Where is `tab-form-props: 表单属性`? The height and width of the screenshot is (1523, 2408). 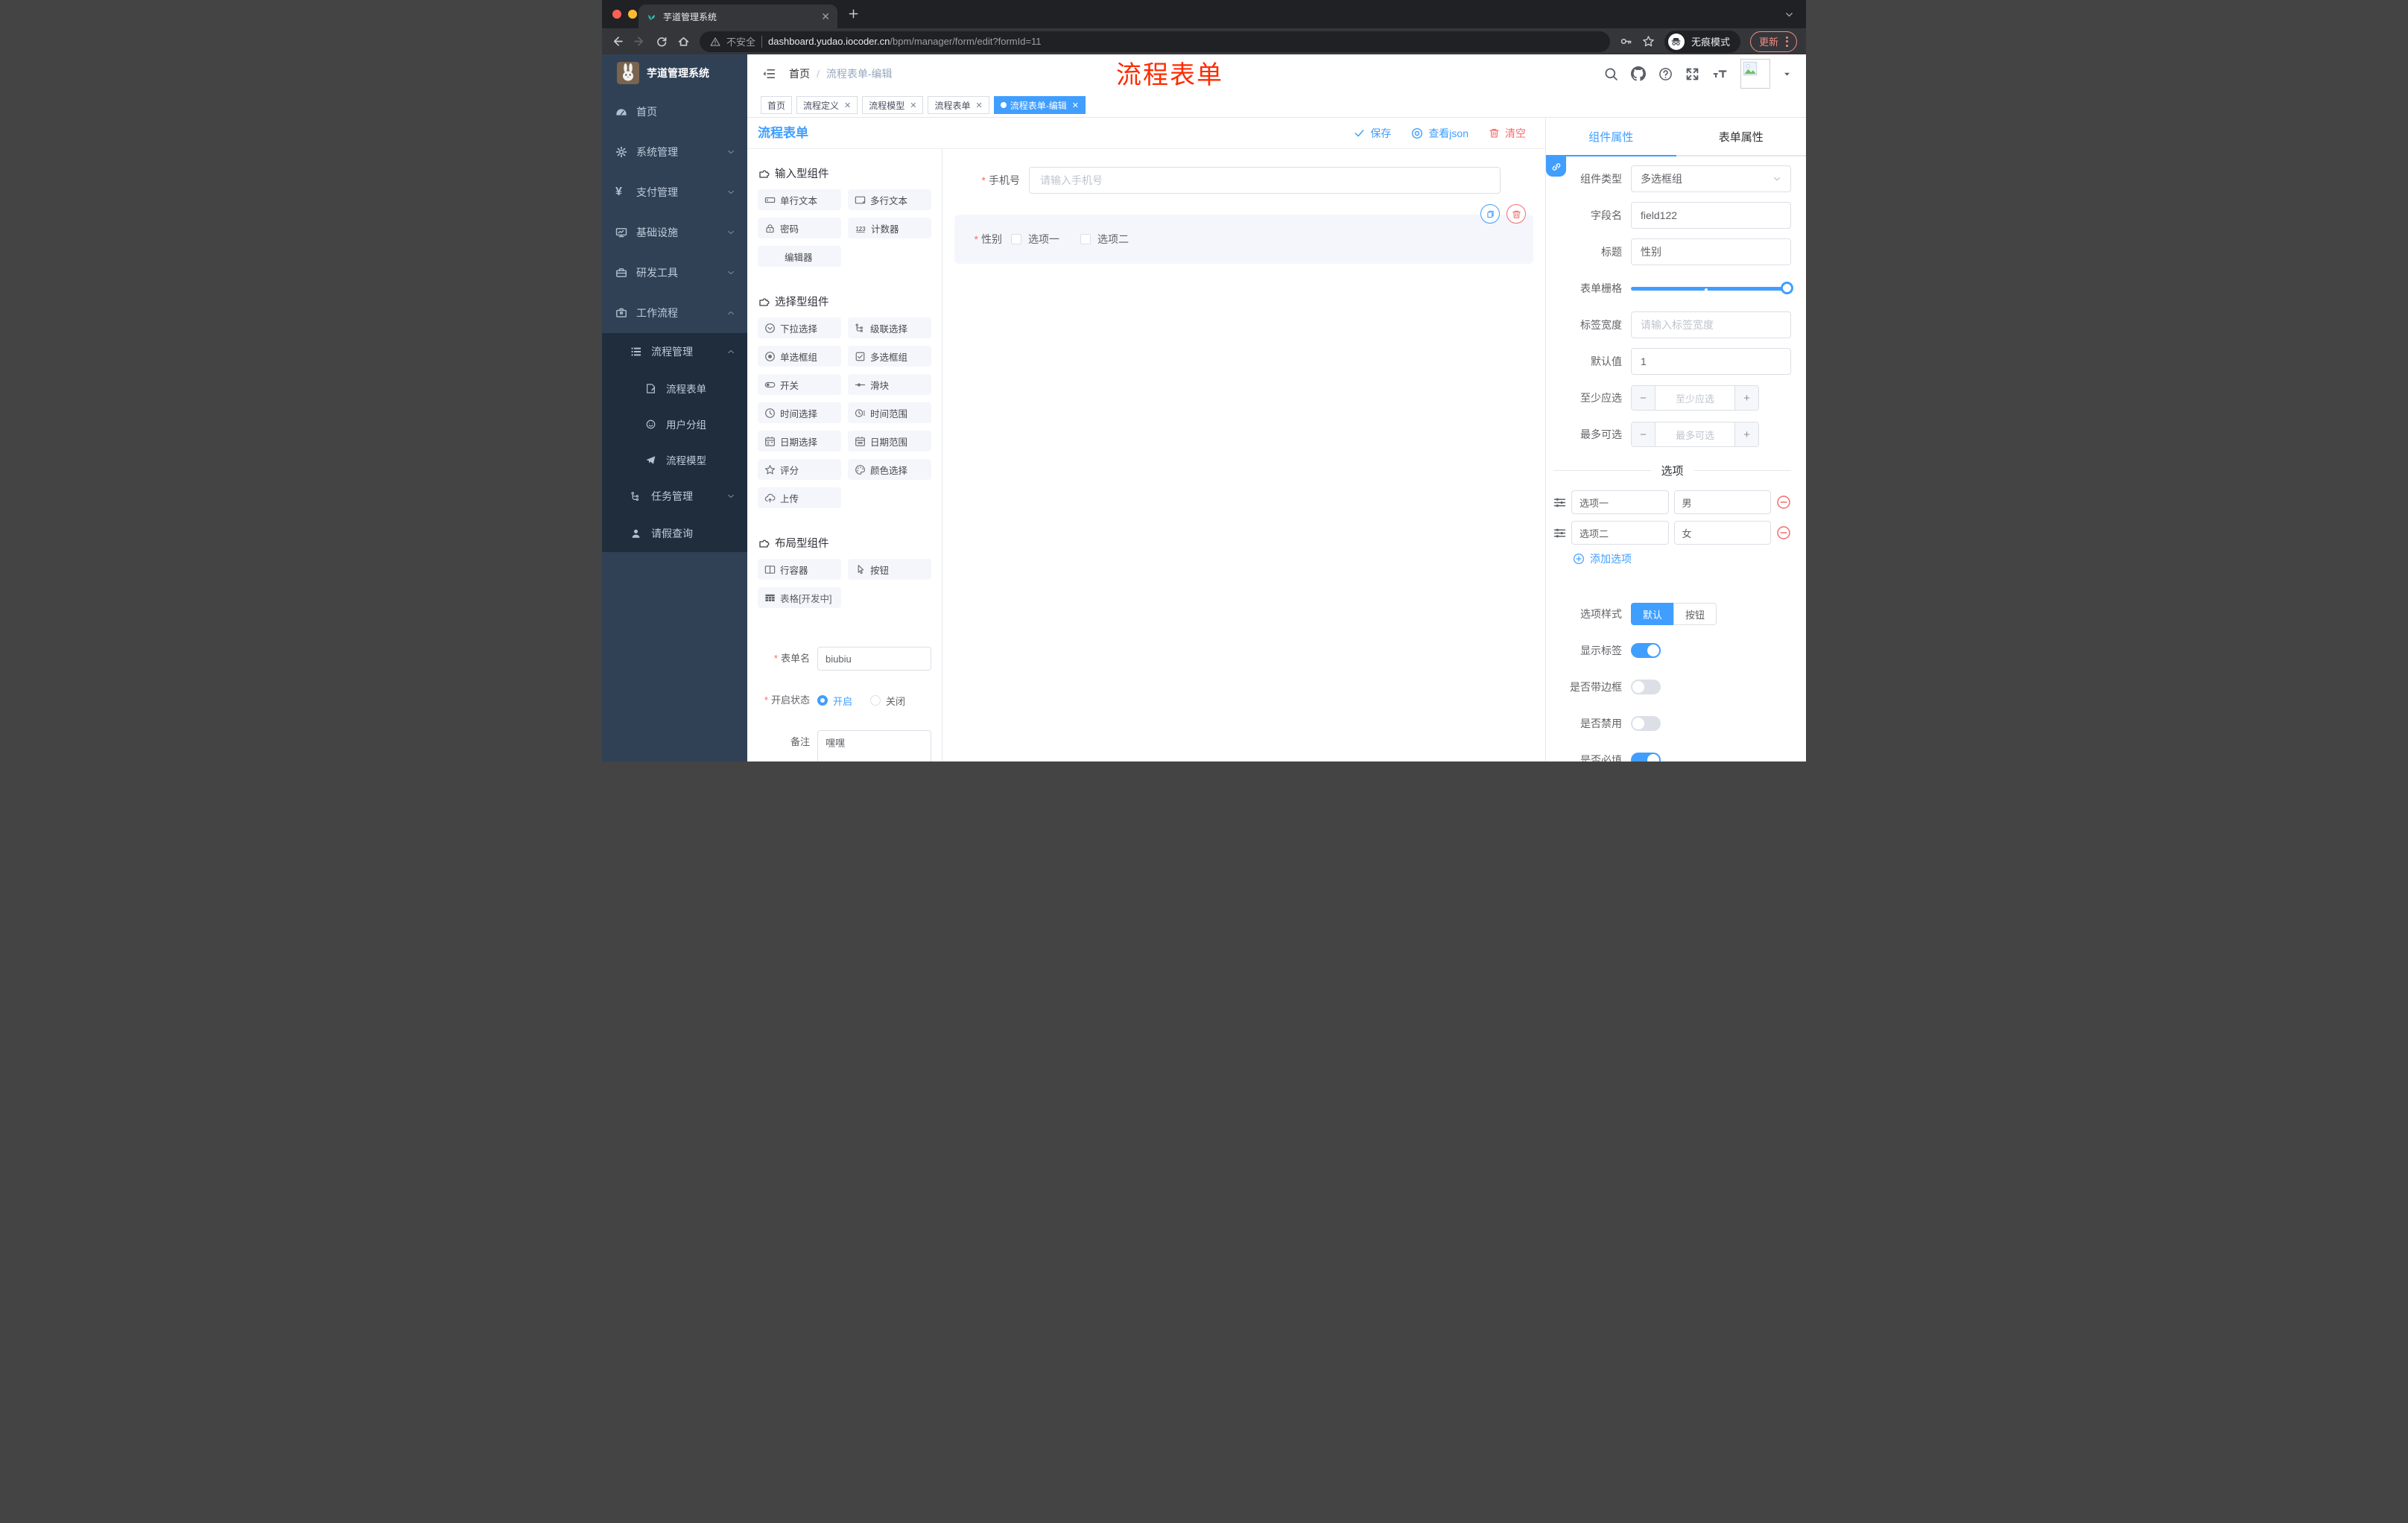
tab-form-props: 表单属性 is located at coordinates (1741, 137).